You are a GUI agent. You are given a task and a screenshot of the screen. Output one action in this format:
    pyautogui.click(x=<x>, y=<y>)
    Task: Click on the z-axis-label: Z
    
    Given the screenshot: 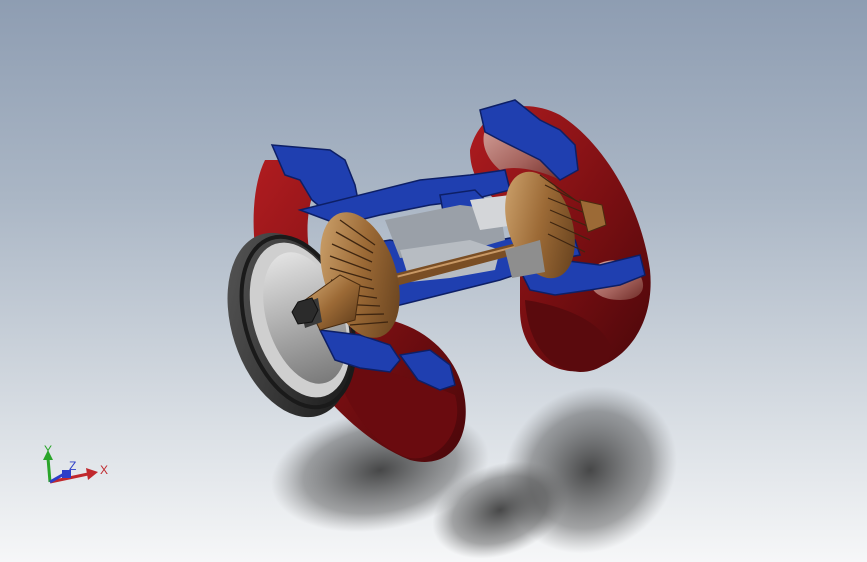 What is the action you would take?
    pyautogui.click(x=72, y=466)
    